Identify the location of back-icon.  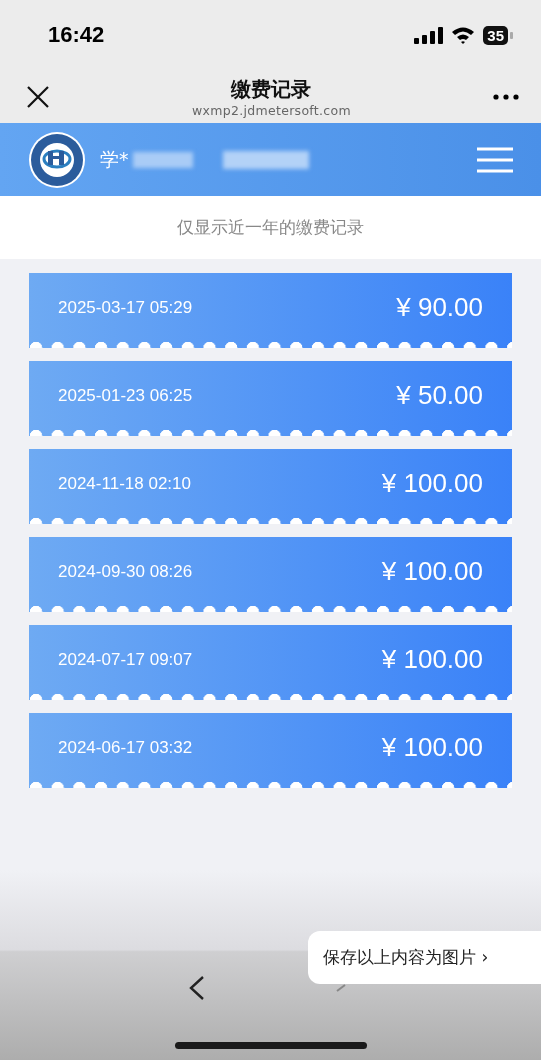
(197, 988).